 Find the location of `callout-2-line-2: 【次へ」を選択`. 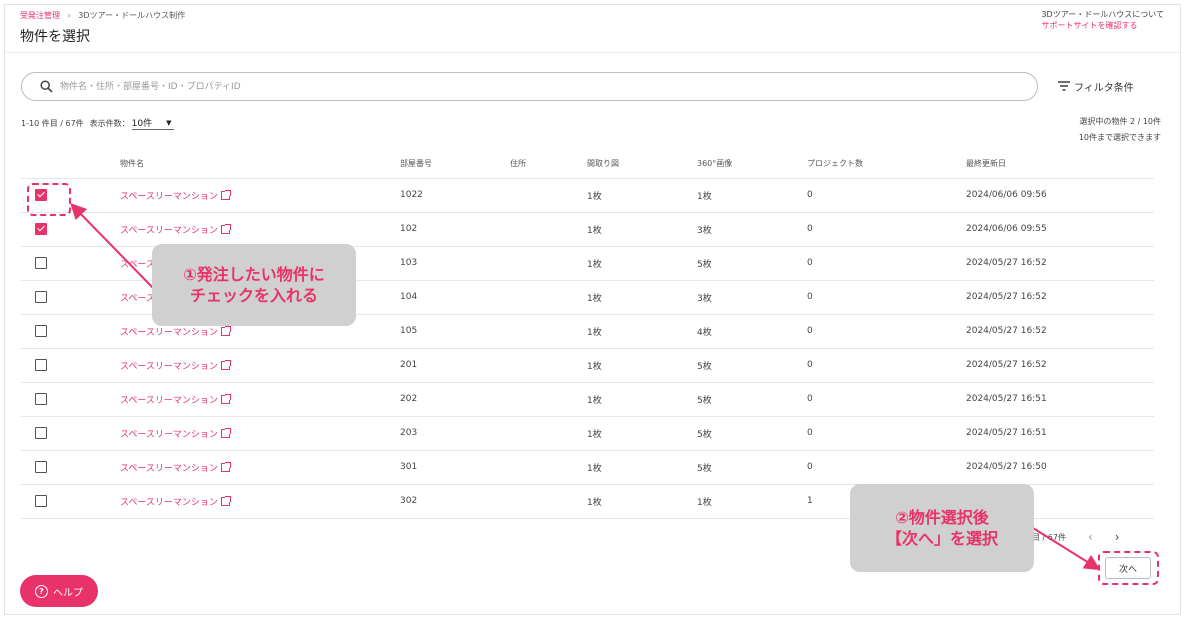

callout-2-line-2: 【次へ」を選択 is located at coordinates (941, 538).